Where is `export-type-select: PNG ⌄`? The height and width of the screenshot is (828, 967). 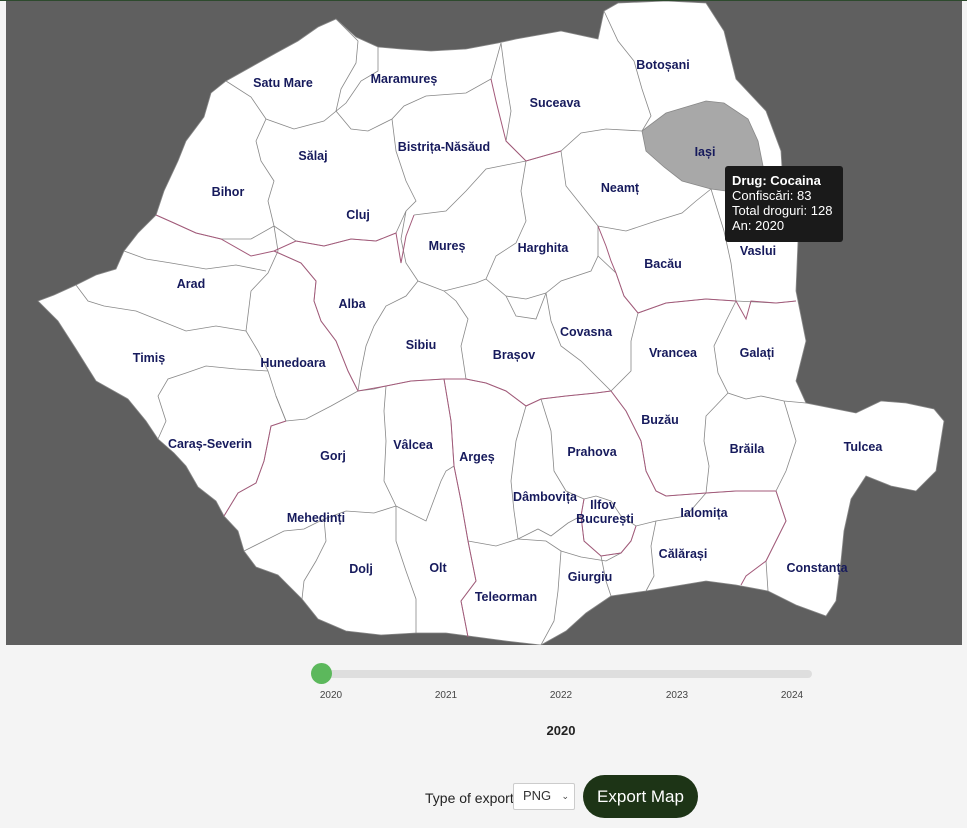 export-type-select: PNG ⌄ is located at coordinates (544, 796).